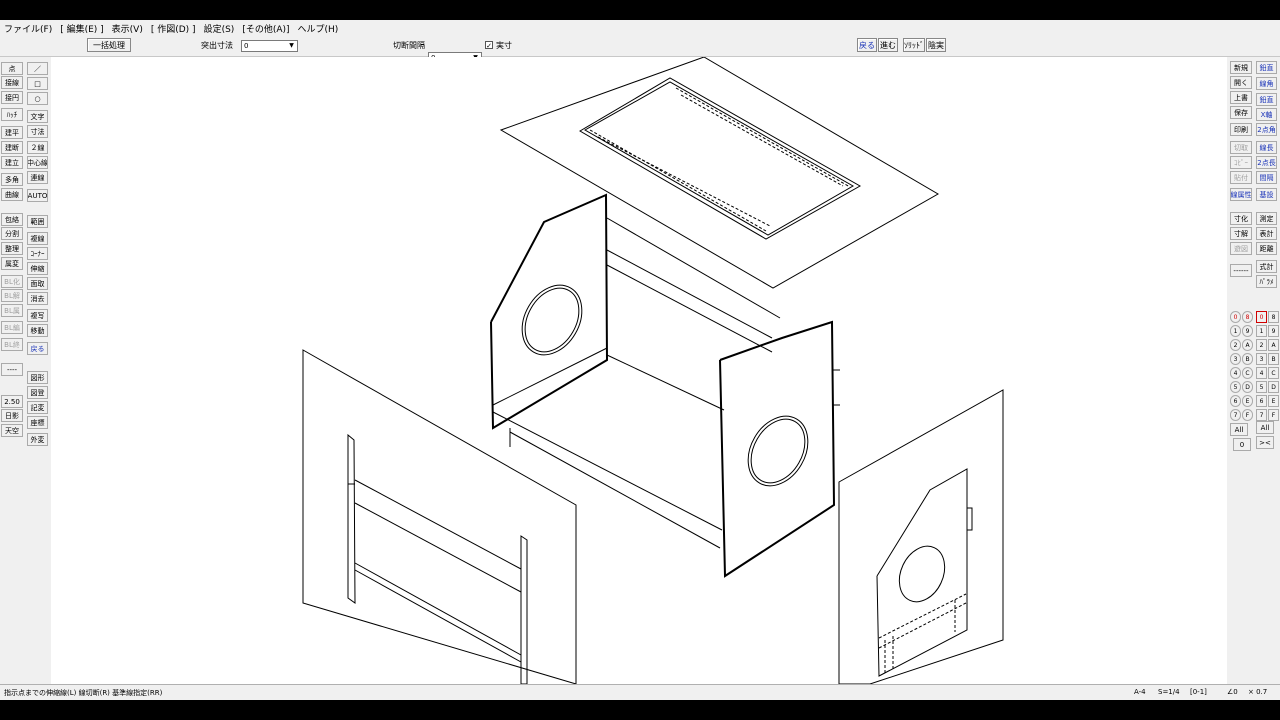 This screenshot has width=1280, height=720. What do you see at coordinates (1242, 444) in the screenshot?
I see `layer-group-zero-button: 0` at bounding box center [1242, 444].